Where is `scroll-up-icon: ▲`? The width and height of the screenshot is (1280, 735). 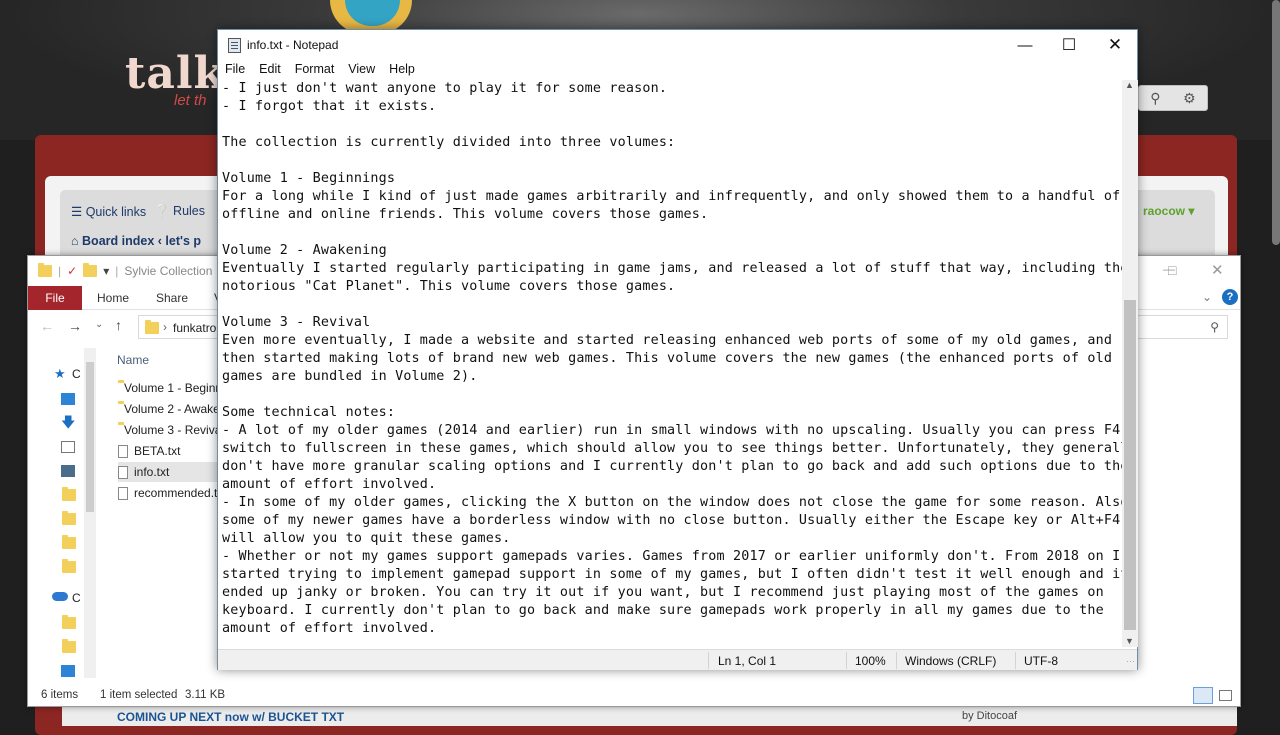 scroll-up-icon: ▲ is located at coordinates (1129, 85).